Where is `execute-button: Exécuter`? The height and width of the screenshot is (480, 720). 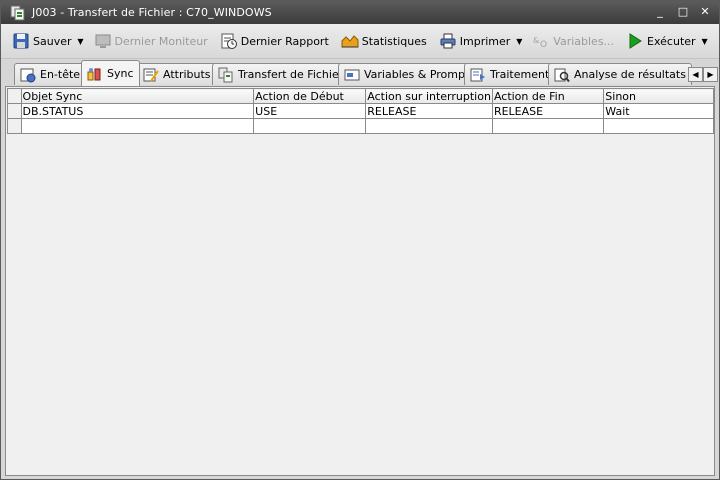
execute-button: Exécuter is located at coordinates (661, 41).